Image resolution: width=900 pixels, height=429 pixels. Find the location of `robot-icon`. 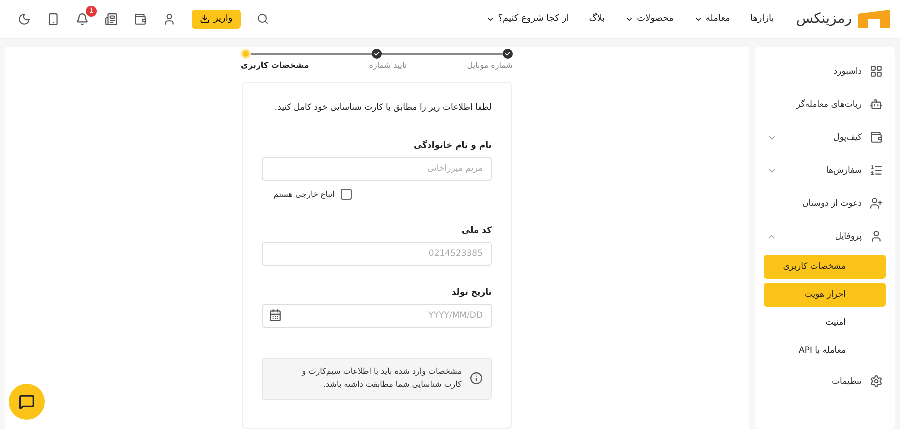

robot-icon is located at coordinates (876, 104).